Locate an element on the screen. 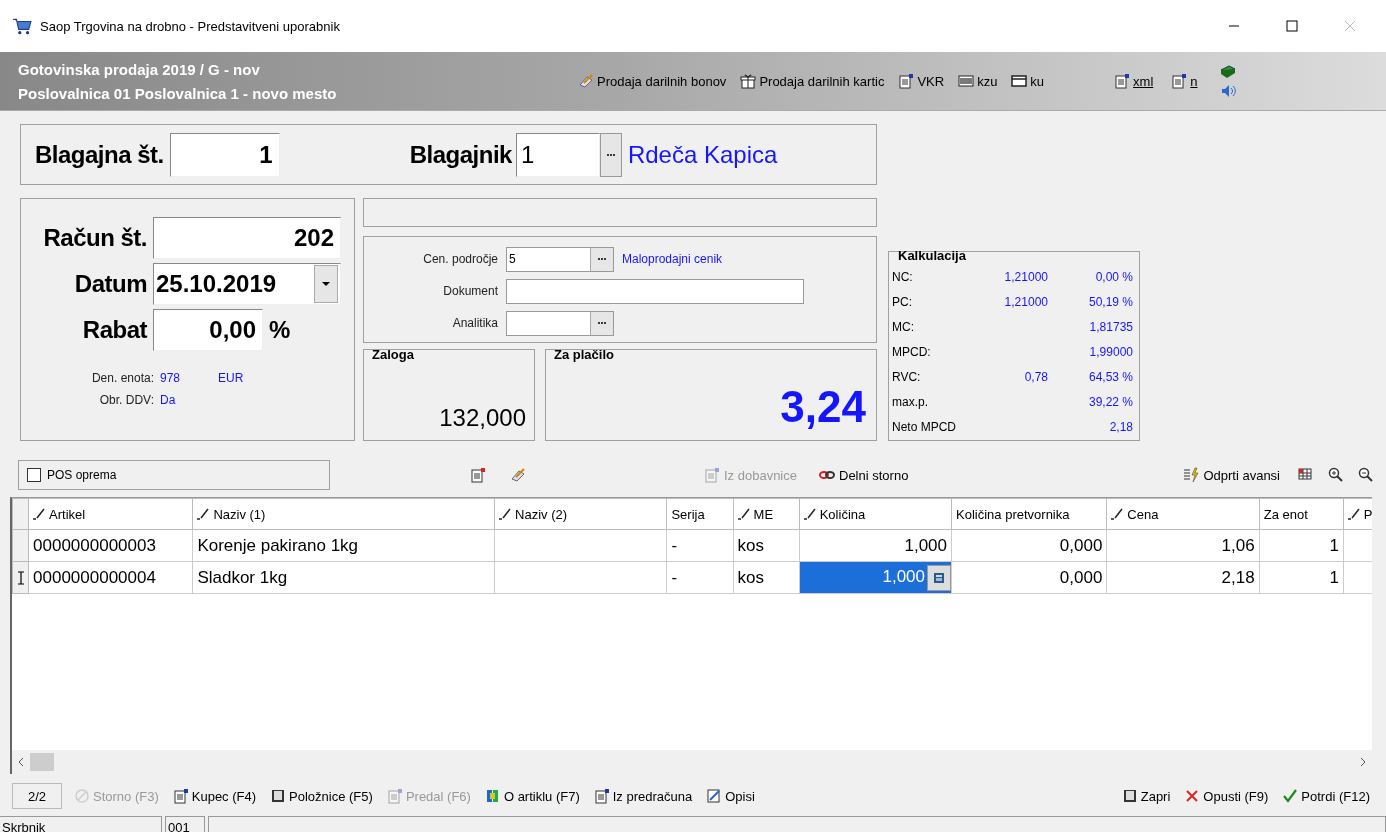 Image resolution: width=1386 pixels, height=832 pixels. register-field: 1 is located at coordinates (224, 154).